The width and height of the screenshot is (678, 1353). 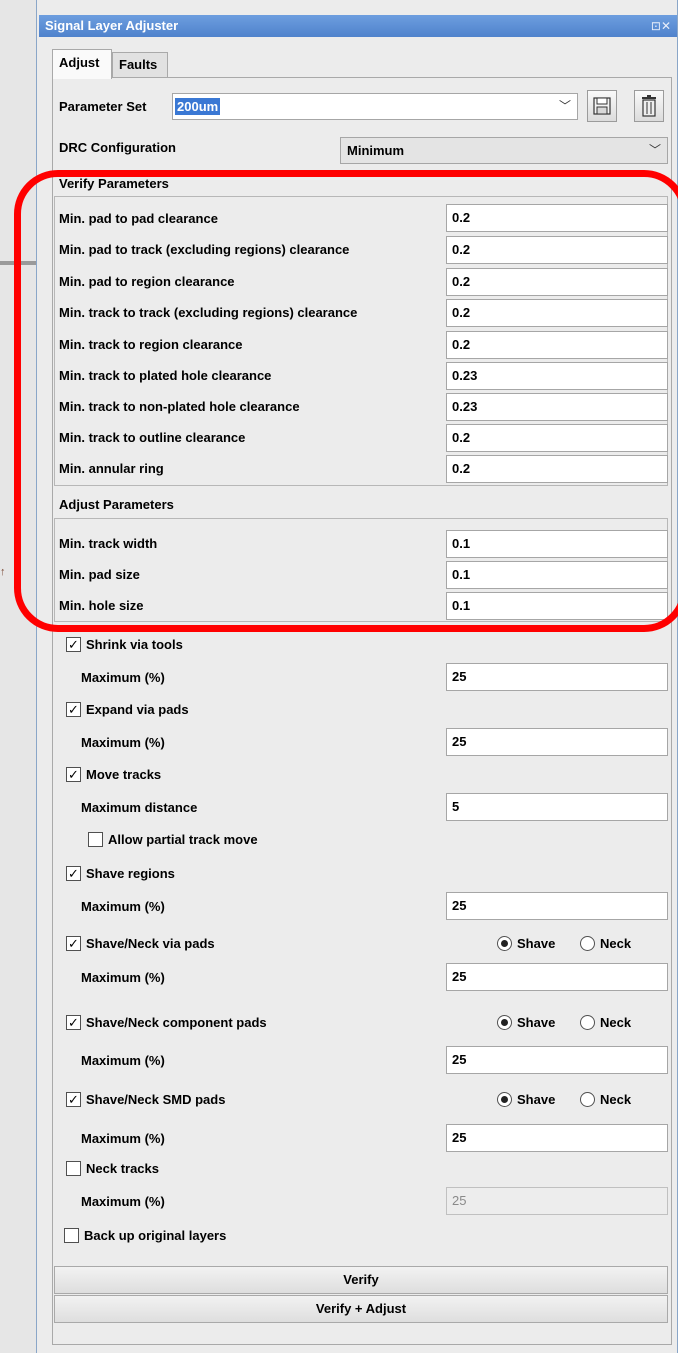 I want to click on move-tracks-checkbox: ✓ Move tracks, so click(x=113, y=774).